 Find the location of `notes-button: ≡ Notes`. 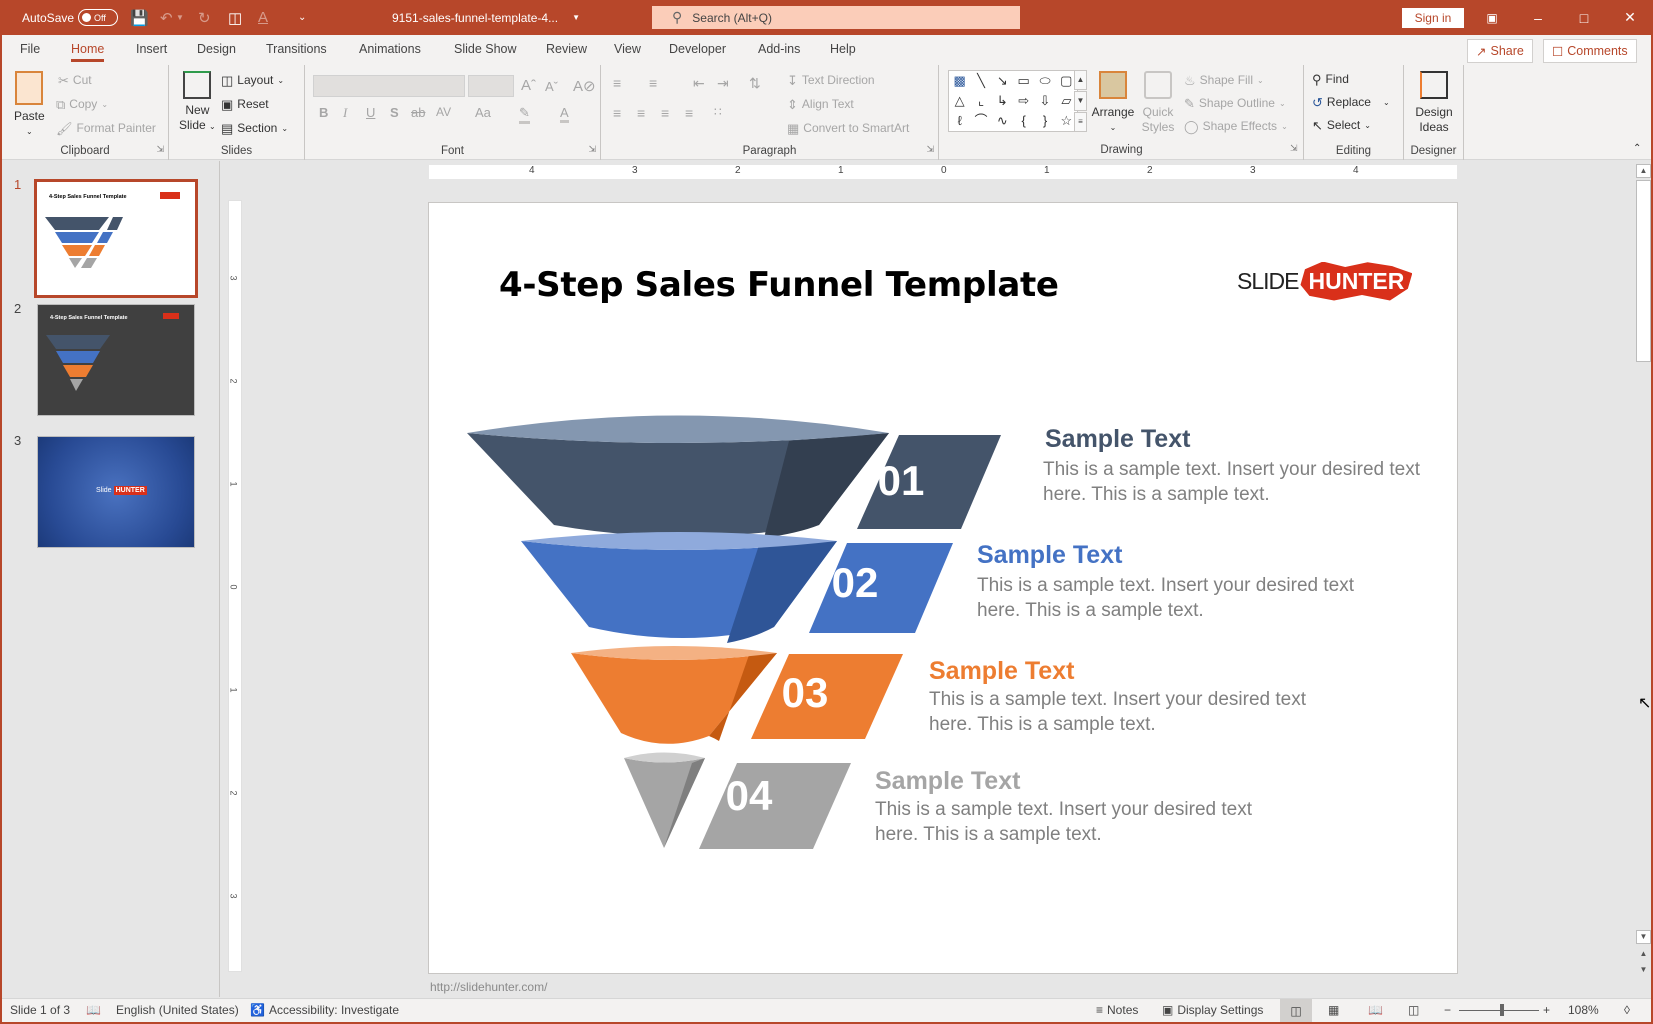

notes-button: ≡ Notes is located at coordinates (1117, 1010).